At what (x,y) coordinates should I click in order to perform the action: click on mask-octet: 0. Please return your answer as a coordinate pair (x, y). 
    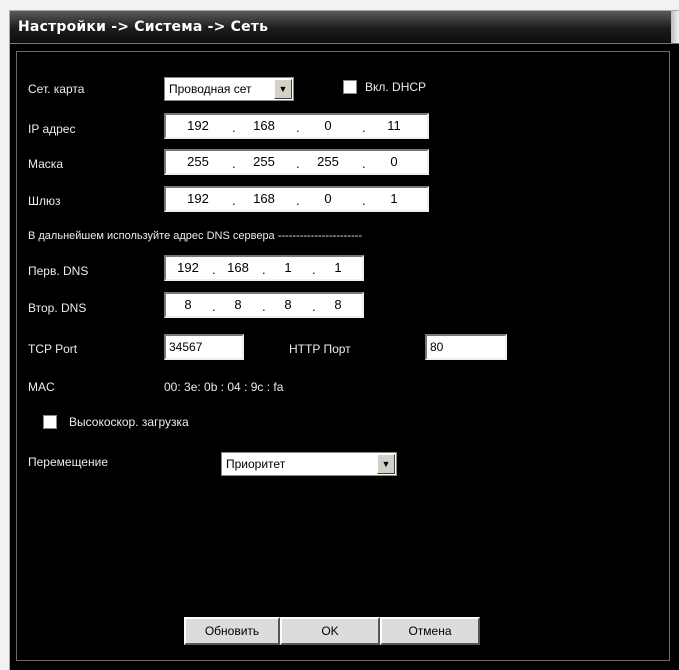
    Looking at the image, I should click on (394, 161).